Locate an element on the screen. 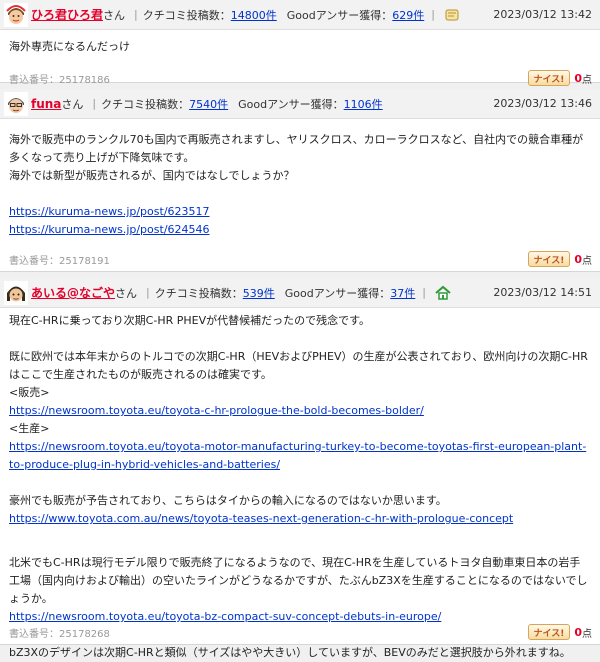 The image size is (600, 662). house-badge-icon is located at coordinates (443, 292).